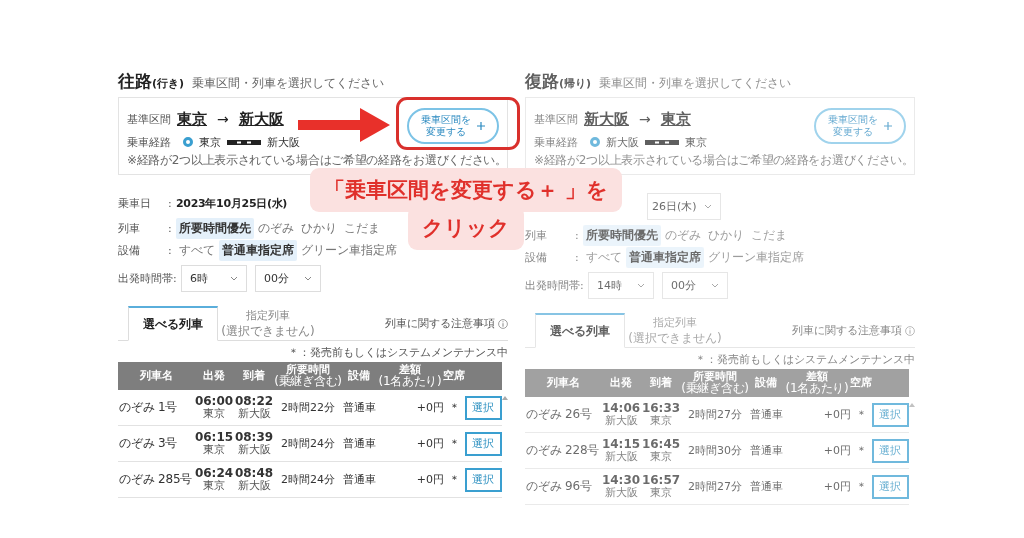 Image resolution: width=1024 pixels, height=538 pixels. Describe the element at coordinates (214, 479) in the screenshot. I see `departure-time: 06:24 東京` at that location.